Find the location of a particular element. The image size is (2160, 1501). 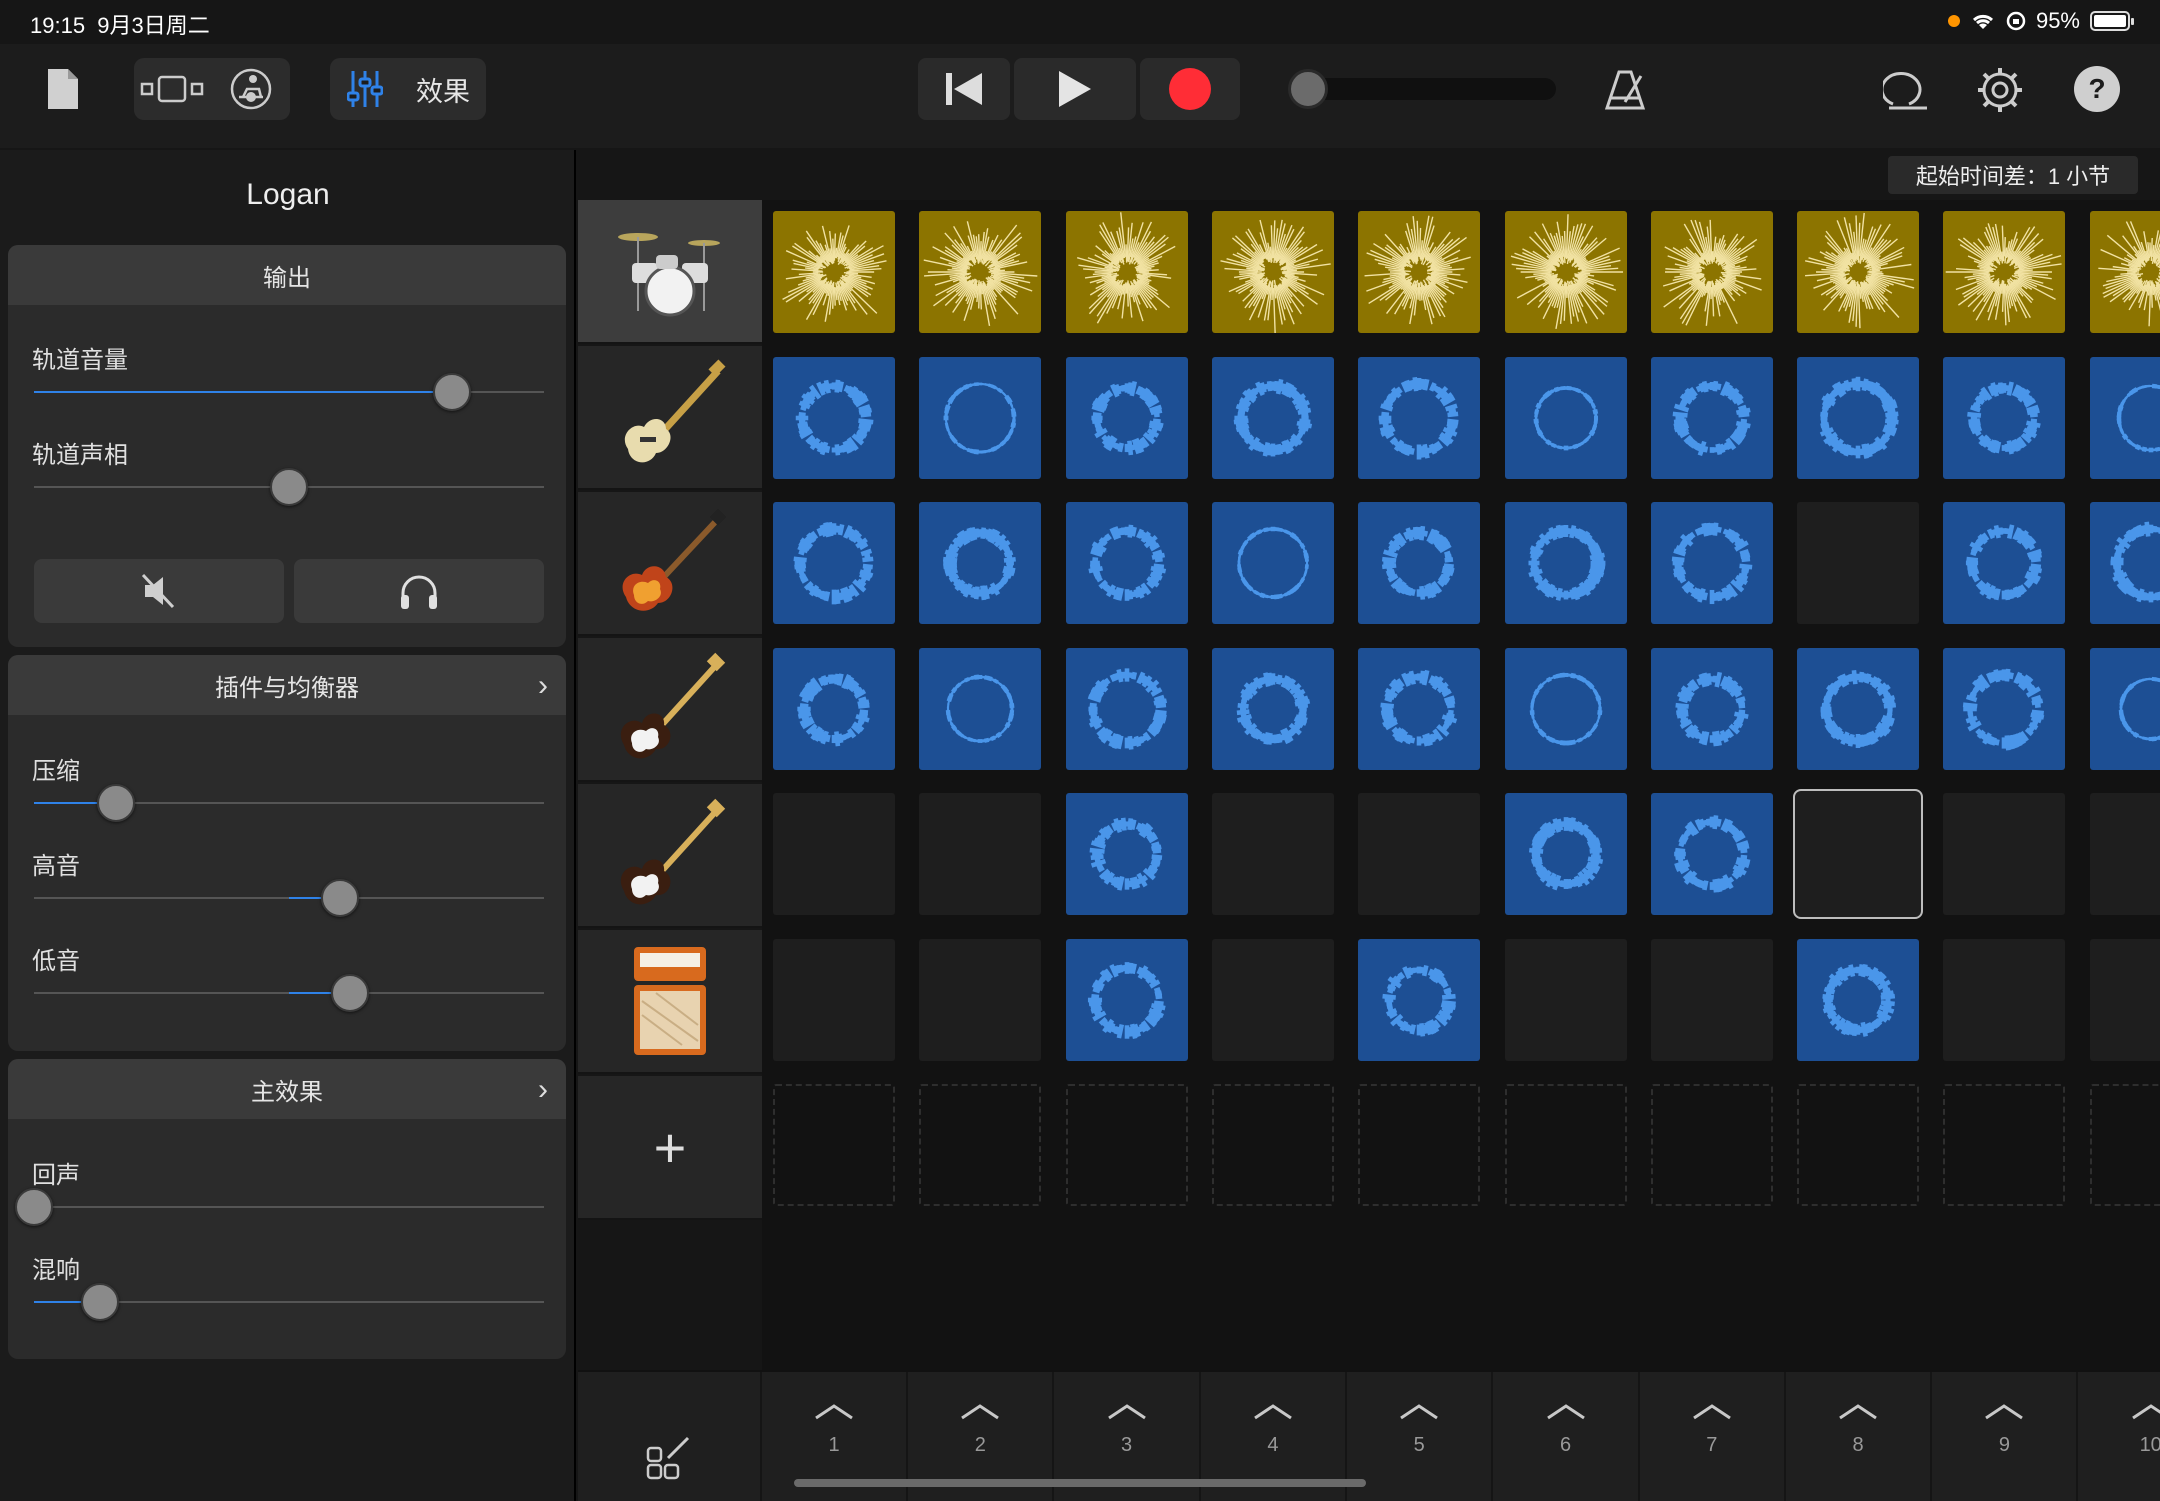

compression-slider is located at coordinates (289, 803).